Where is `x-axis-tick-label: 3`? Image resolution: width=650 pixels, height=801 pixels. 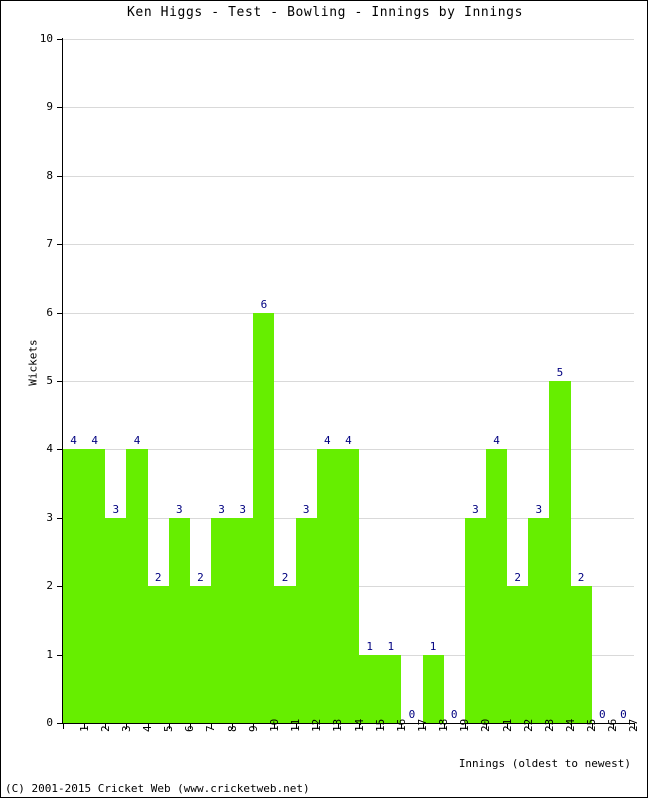
x-axis-tick-label: 3 is located at coordinates (126, 728).